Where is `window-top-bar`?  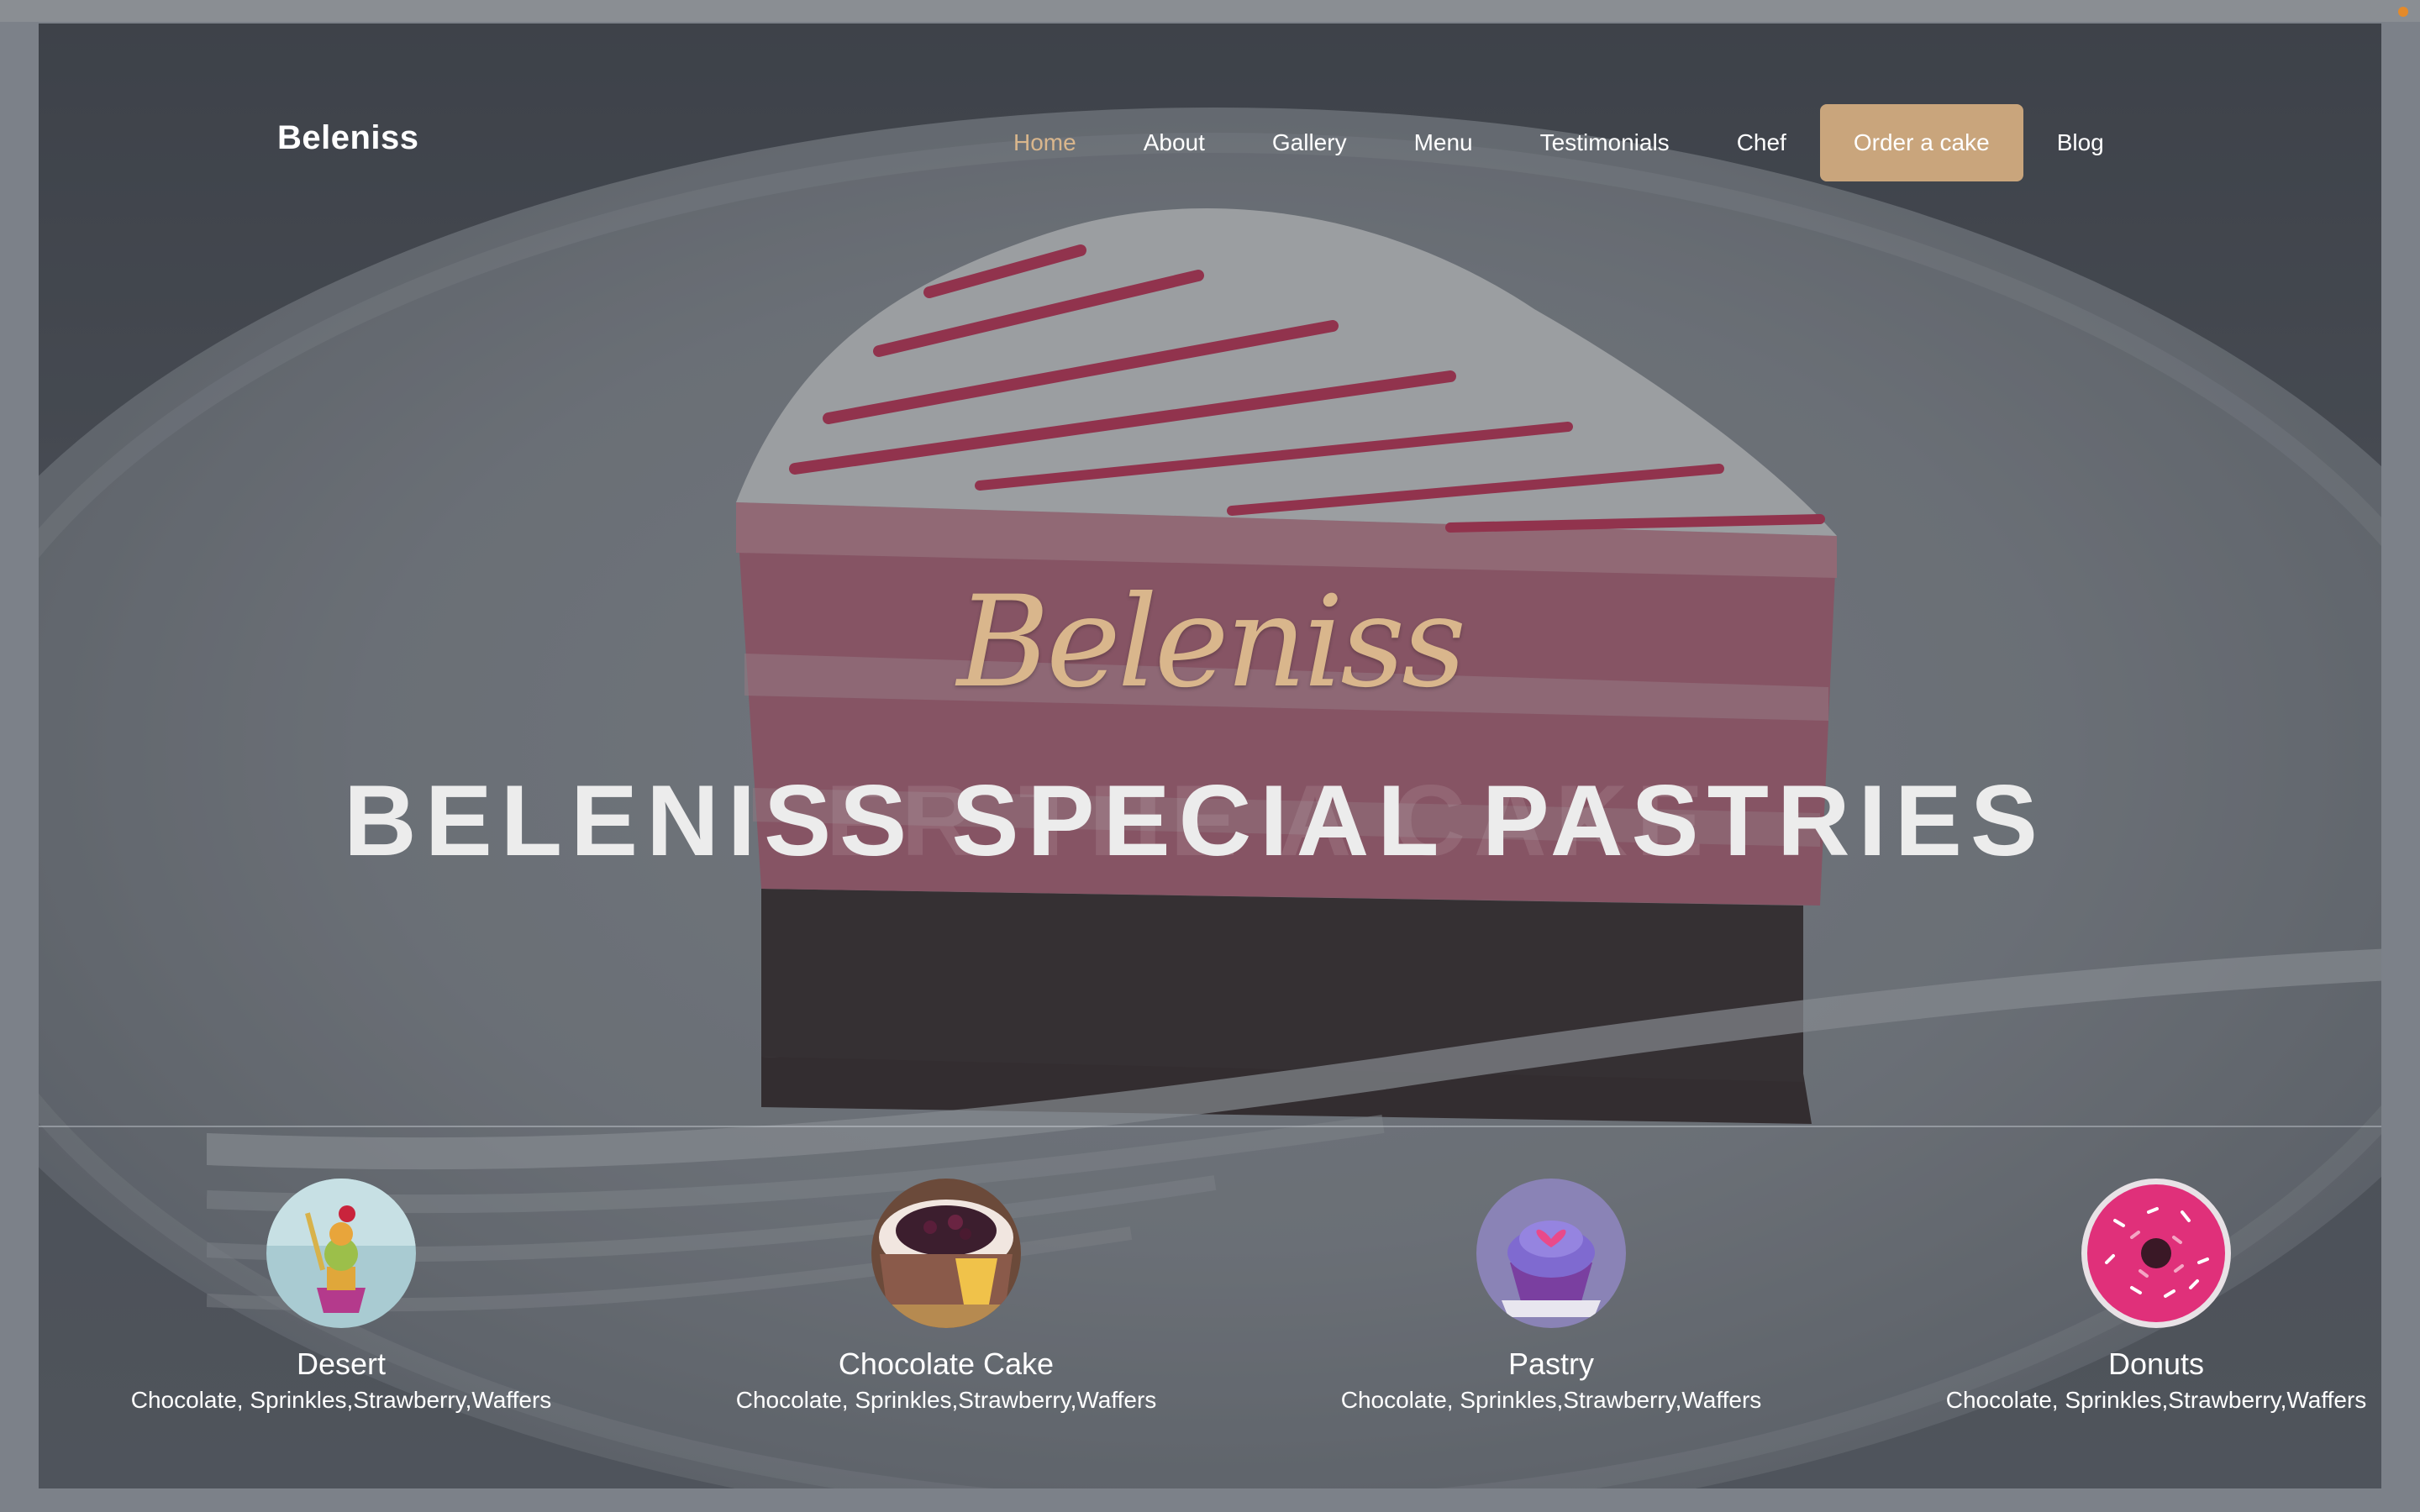 window-top-bar is located at coordinates (1210, 11).